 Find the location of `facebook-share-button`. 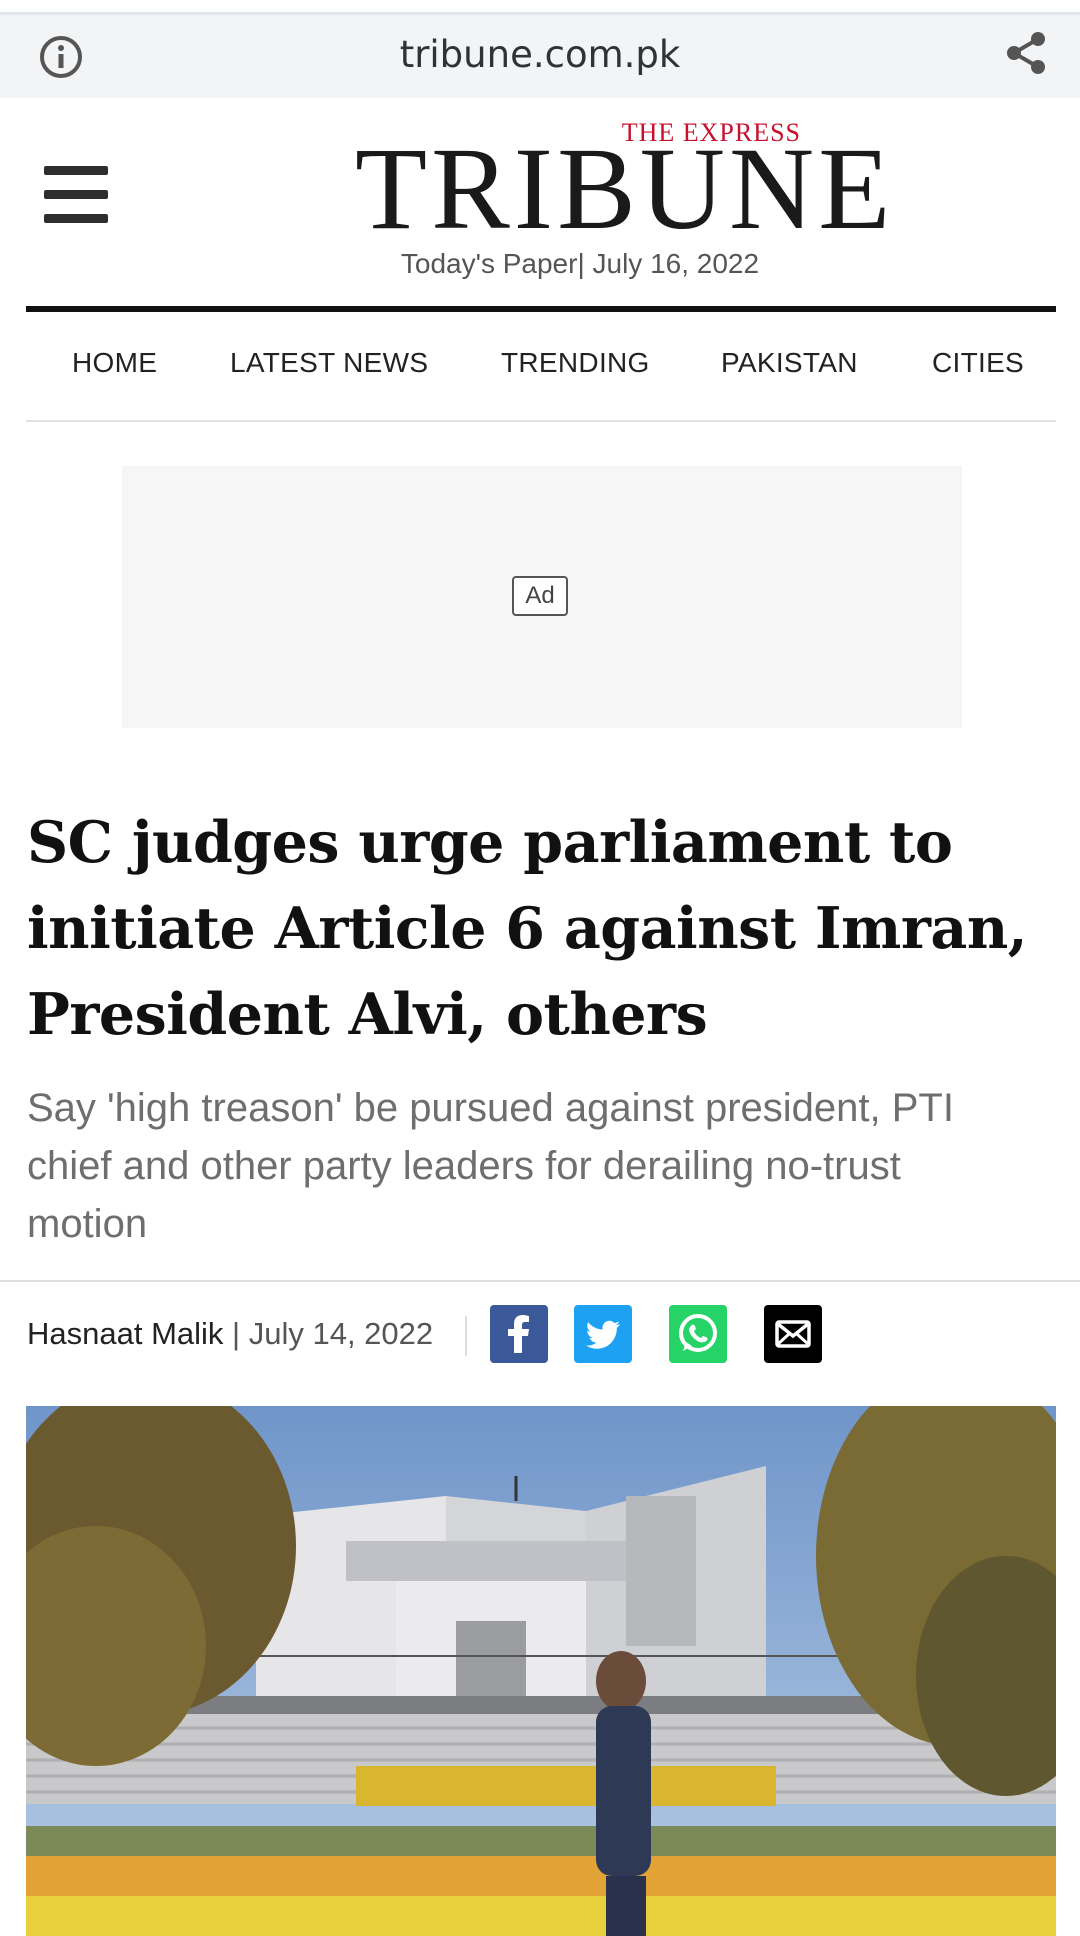

facebook-share-button is located at coordinates (519, 1334).